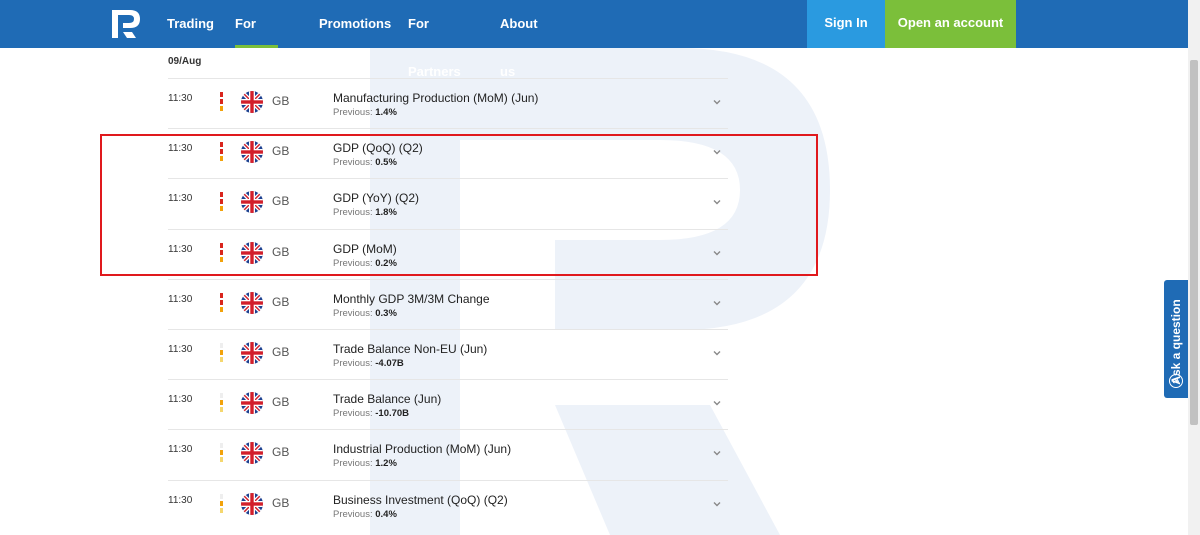 This screenshot has width=1200, height=535. What do you see at coordinates (355, 24) in the screenshot?
I see `nav-item-promotions: Promotions` at bounding box center [355, 24].